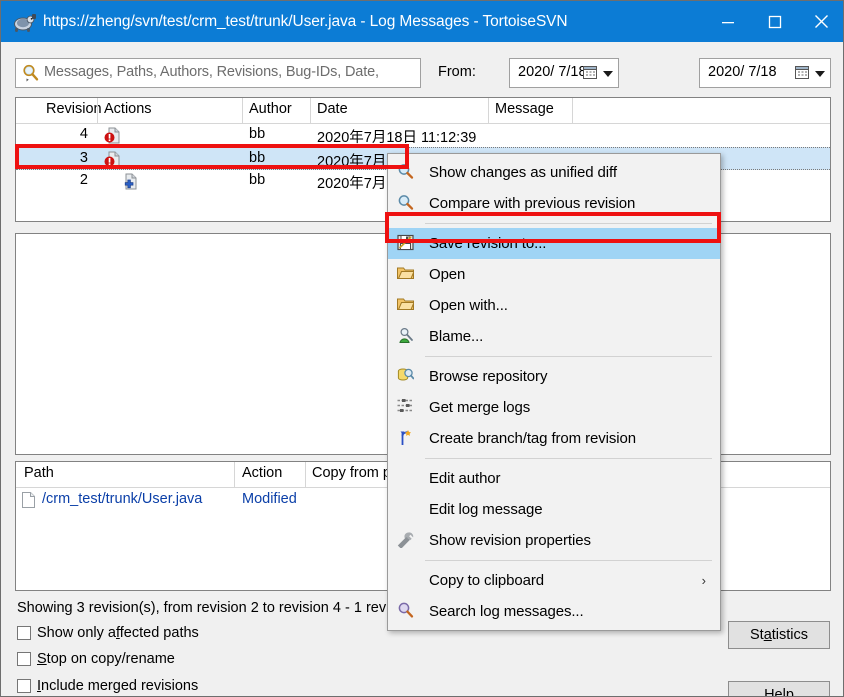 The width and height of the screenshot is (844, 697). Describe the element at coordinates (703, 580) in the screenshot. I see `chevron-right-icon: ›` at that location.